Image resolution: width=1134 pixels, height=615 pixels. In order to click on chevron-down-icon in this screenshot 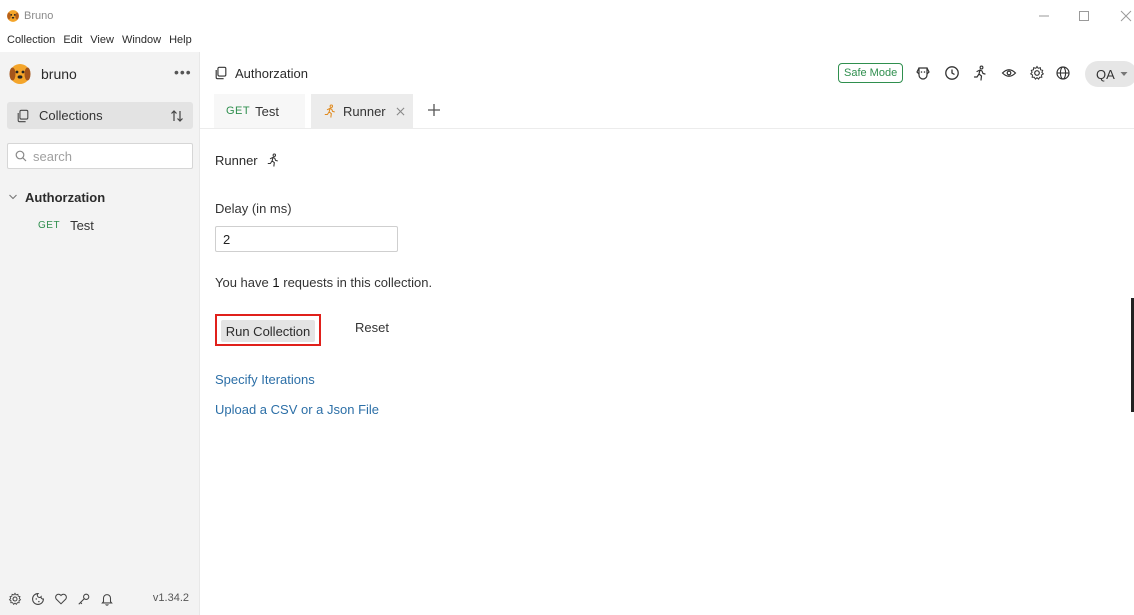, I will do `click(13, 197)`.